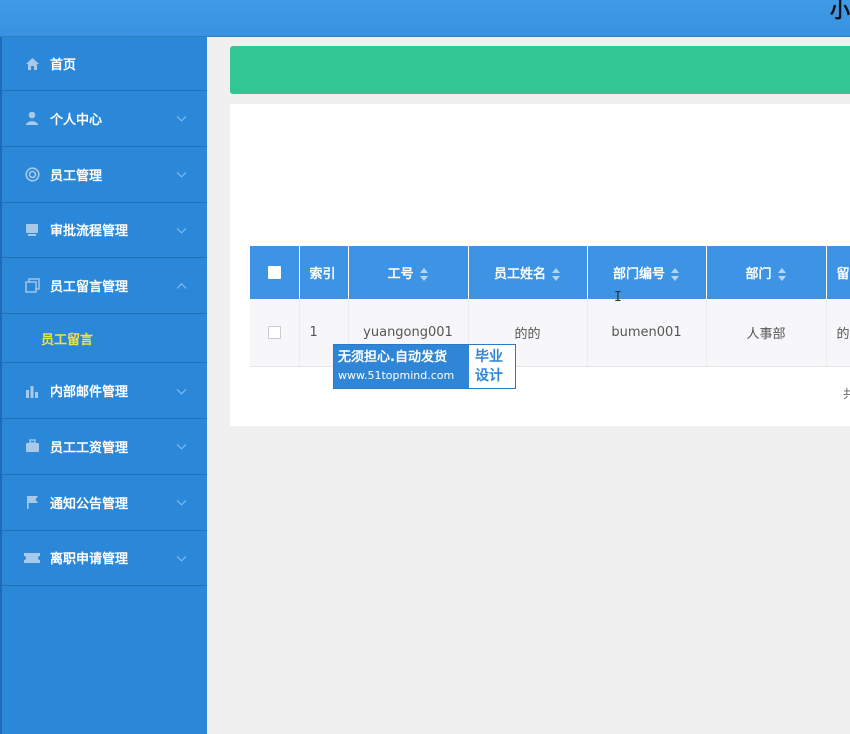 The height and width of the screenshot is (734, 850). I want to click on user-icon, so click(32, 118).